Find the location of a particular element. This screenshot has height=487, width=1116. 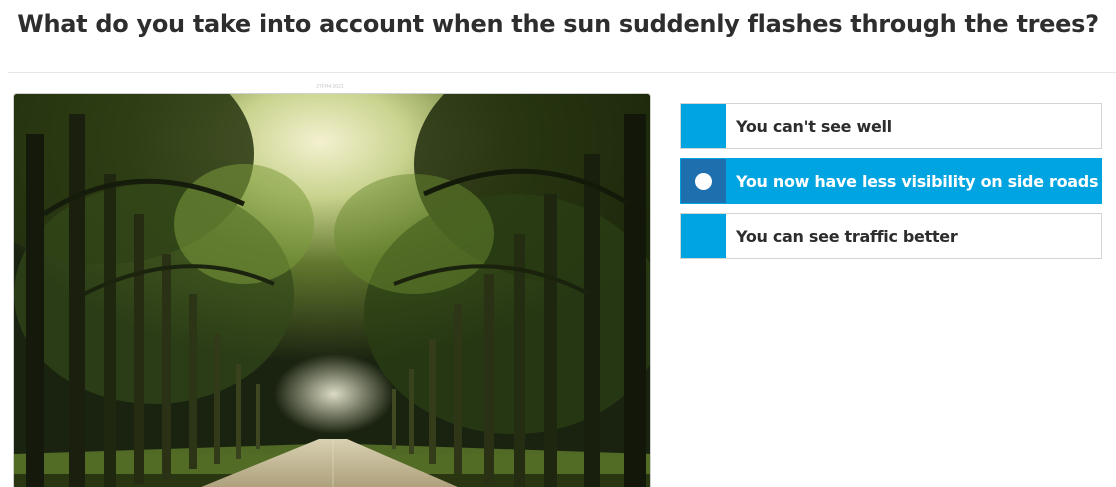

answer-option-3: You can see traffic better is located at coordinates (891, 236).